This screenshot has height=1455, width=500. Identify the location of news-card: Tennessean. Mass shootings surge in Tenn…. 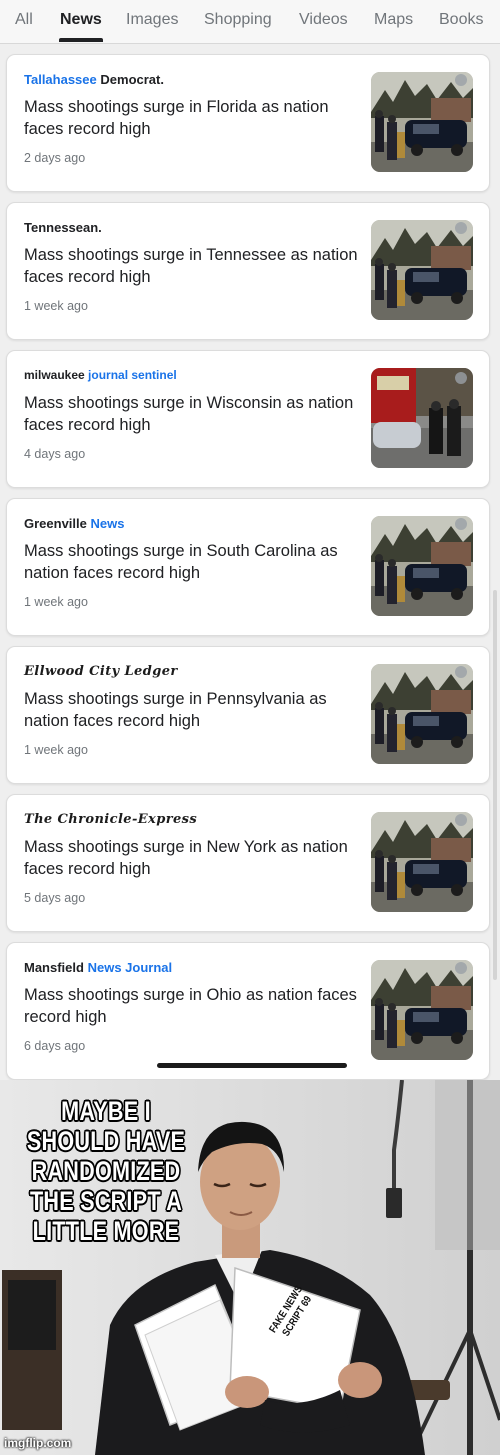
(248, 271).